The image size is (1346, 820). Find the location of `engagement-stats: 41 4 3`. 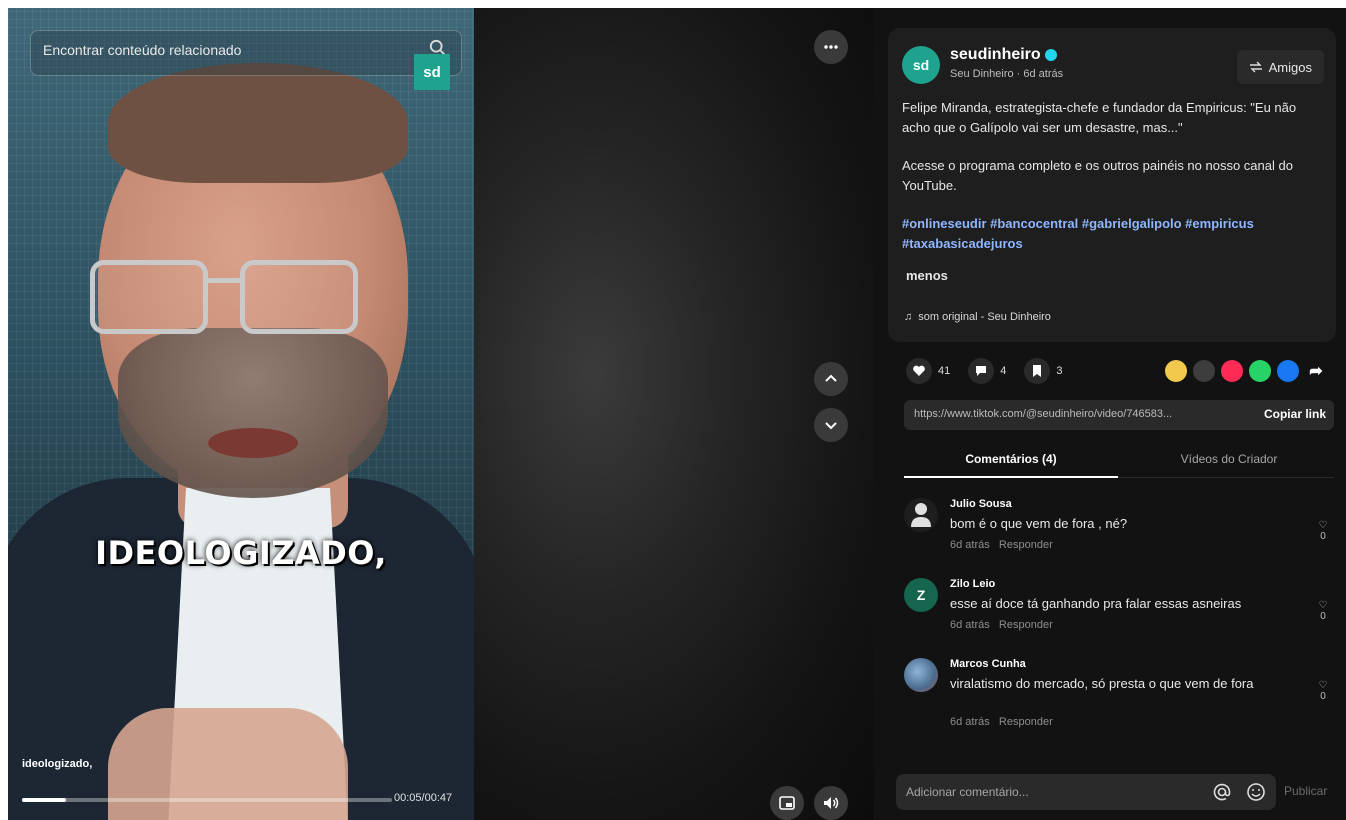

engagement-stats: 41 4 3 is located at coordinates (984, 371).